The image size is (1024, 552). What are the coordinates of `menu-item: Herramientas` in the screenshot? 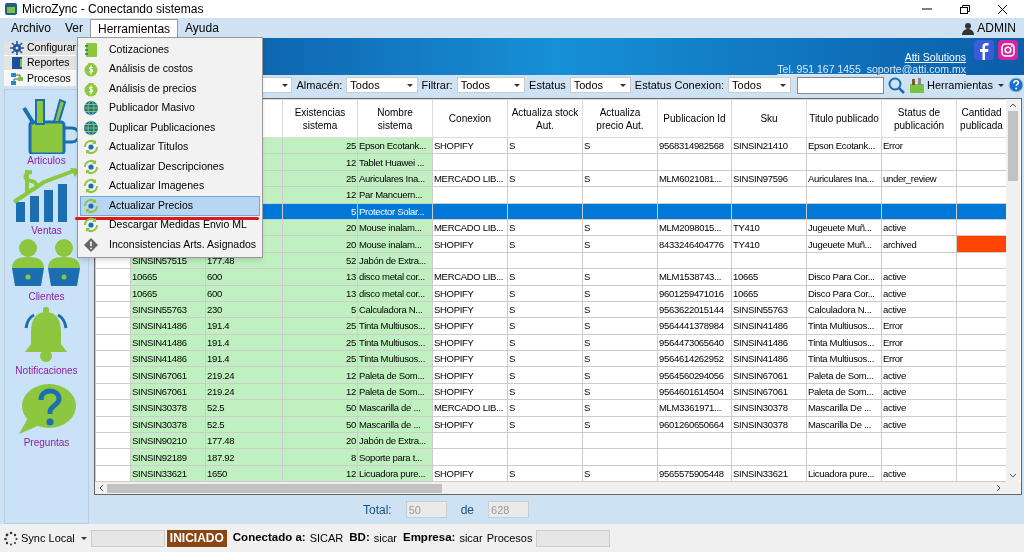 It's located at (134, 28).